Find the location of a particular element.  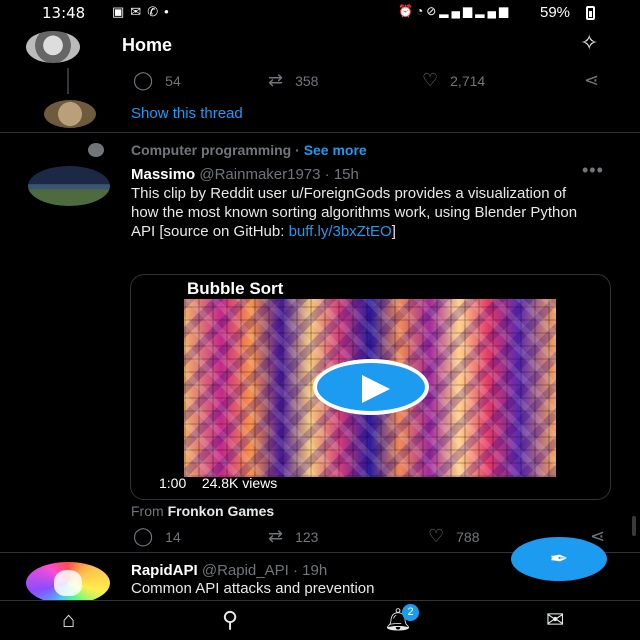

video-meta: 1:00 24.8K views is located at coordinates (218, 483).